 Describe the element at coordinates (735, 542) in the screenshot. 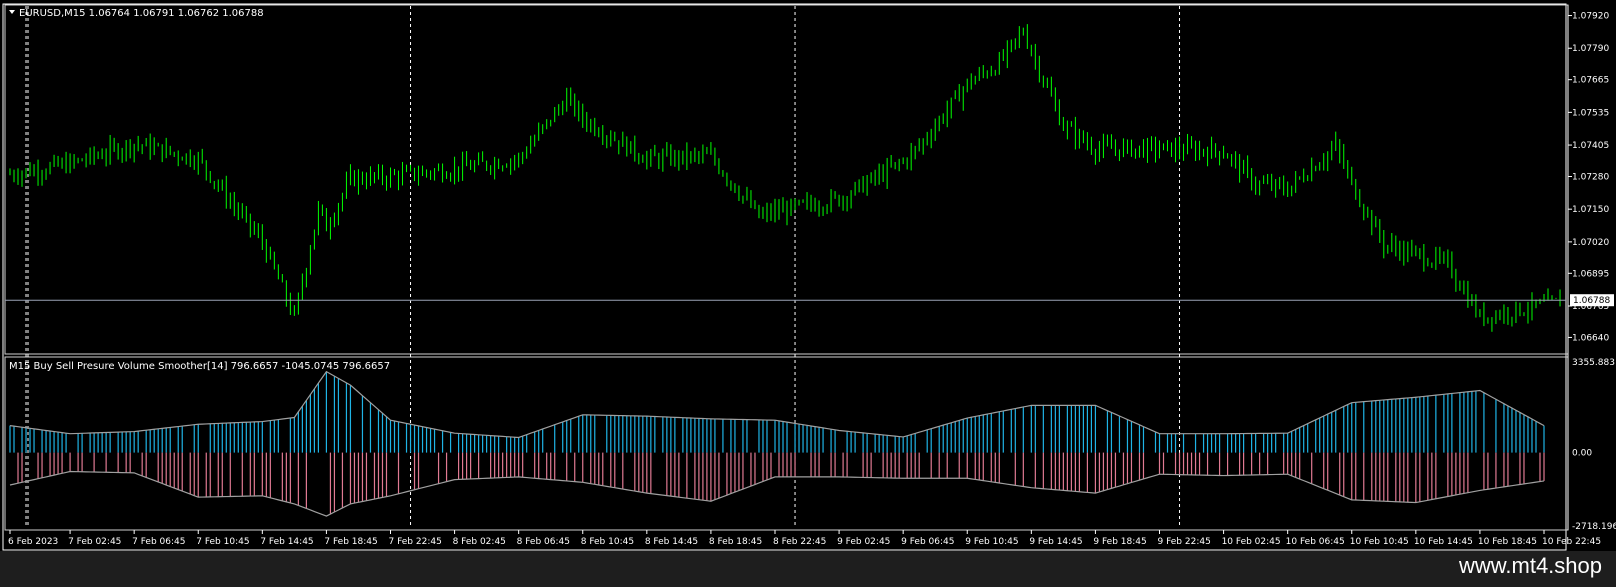

I see `x-tick-label: 8 Feb 18:45` at that location.